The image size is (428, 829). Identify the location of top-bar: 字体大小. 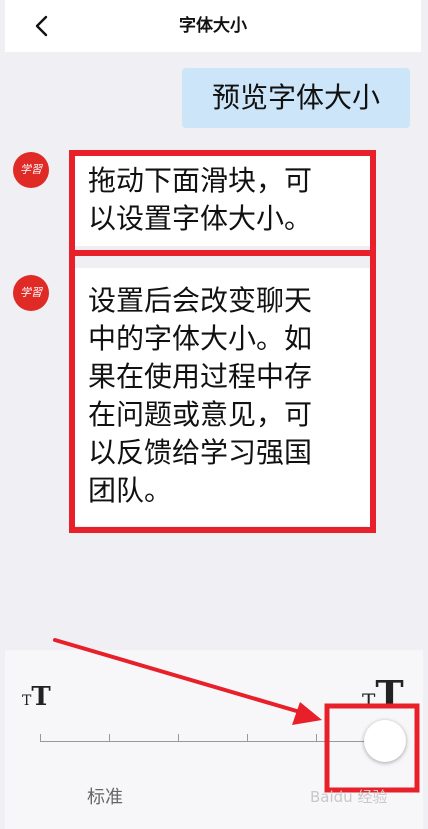
(213, 26).